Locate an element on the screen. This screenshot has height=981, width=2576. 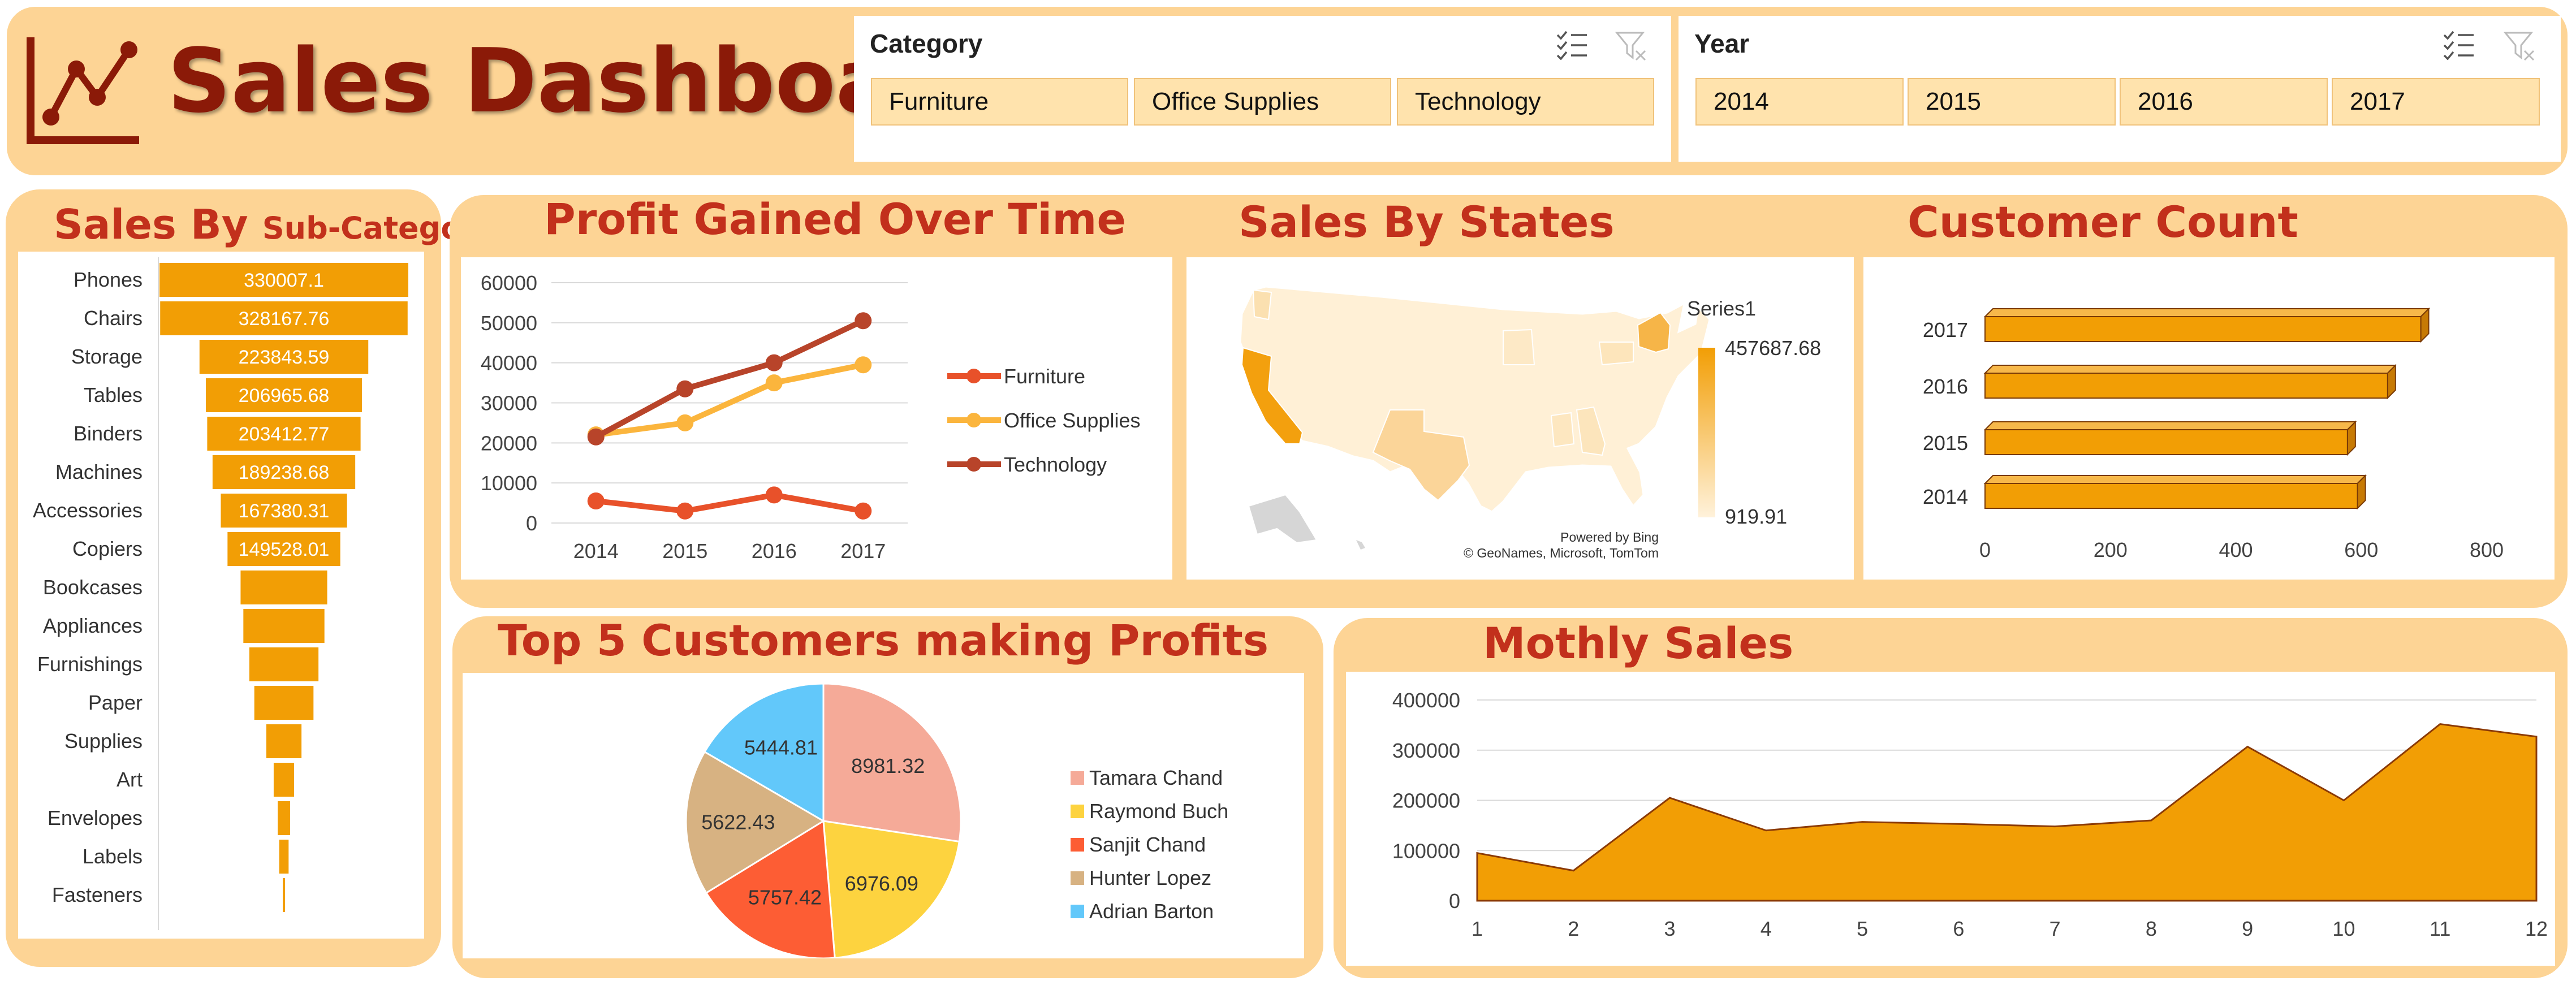
funnel-category-label: Envelopes is located at coordinates (95, 817).